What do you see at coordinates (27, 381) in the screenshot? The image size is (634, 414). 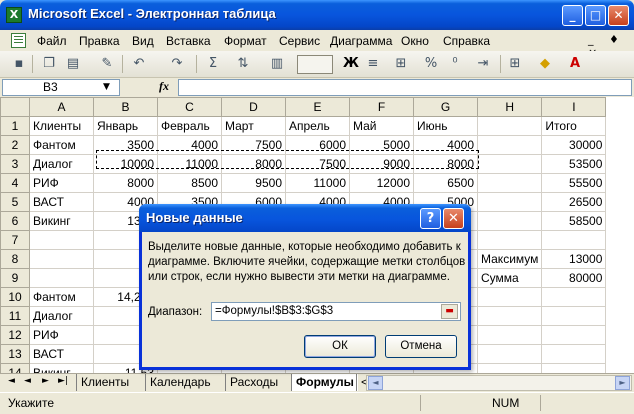 I see `prev-sheet-icon: ◄` at bounding box center [27, 381].